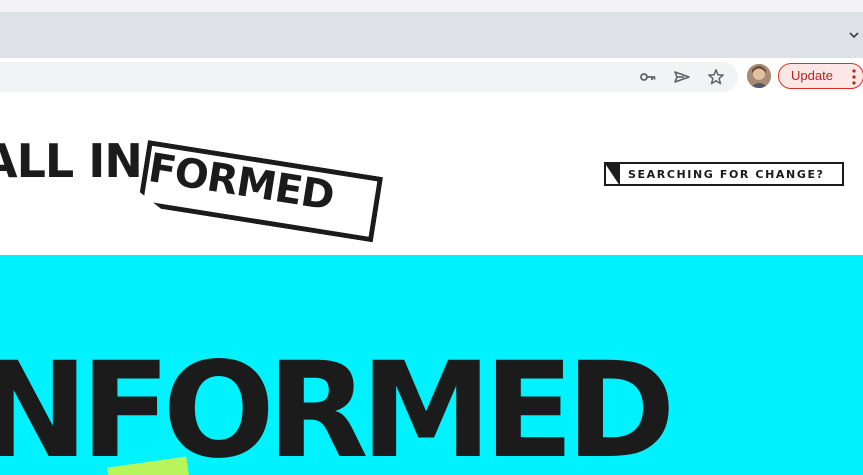 This screenshot has height=475, width=863. I want to click on profile-photo, so click(759, 76).